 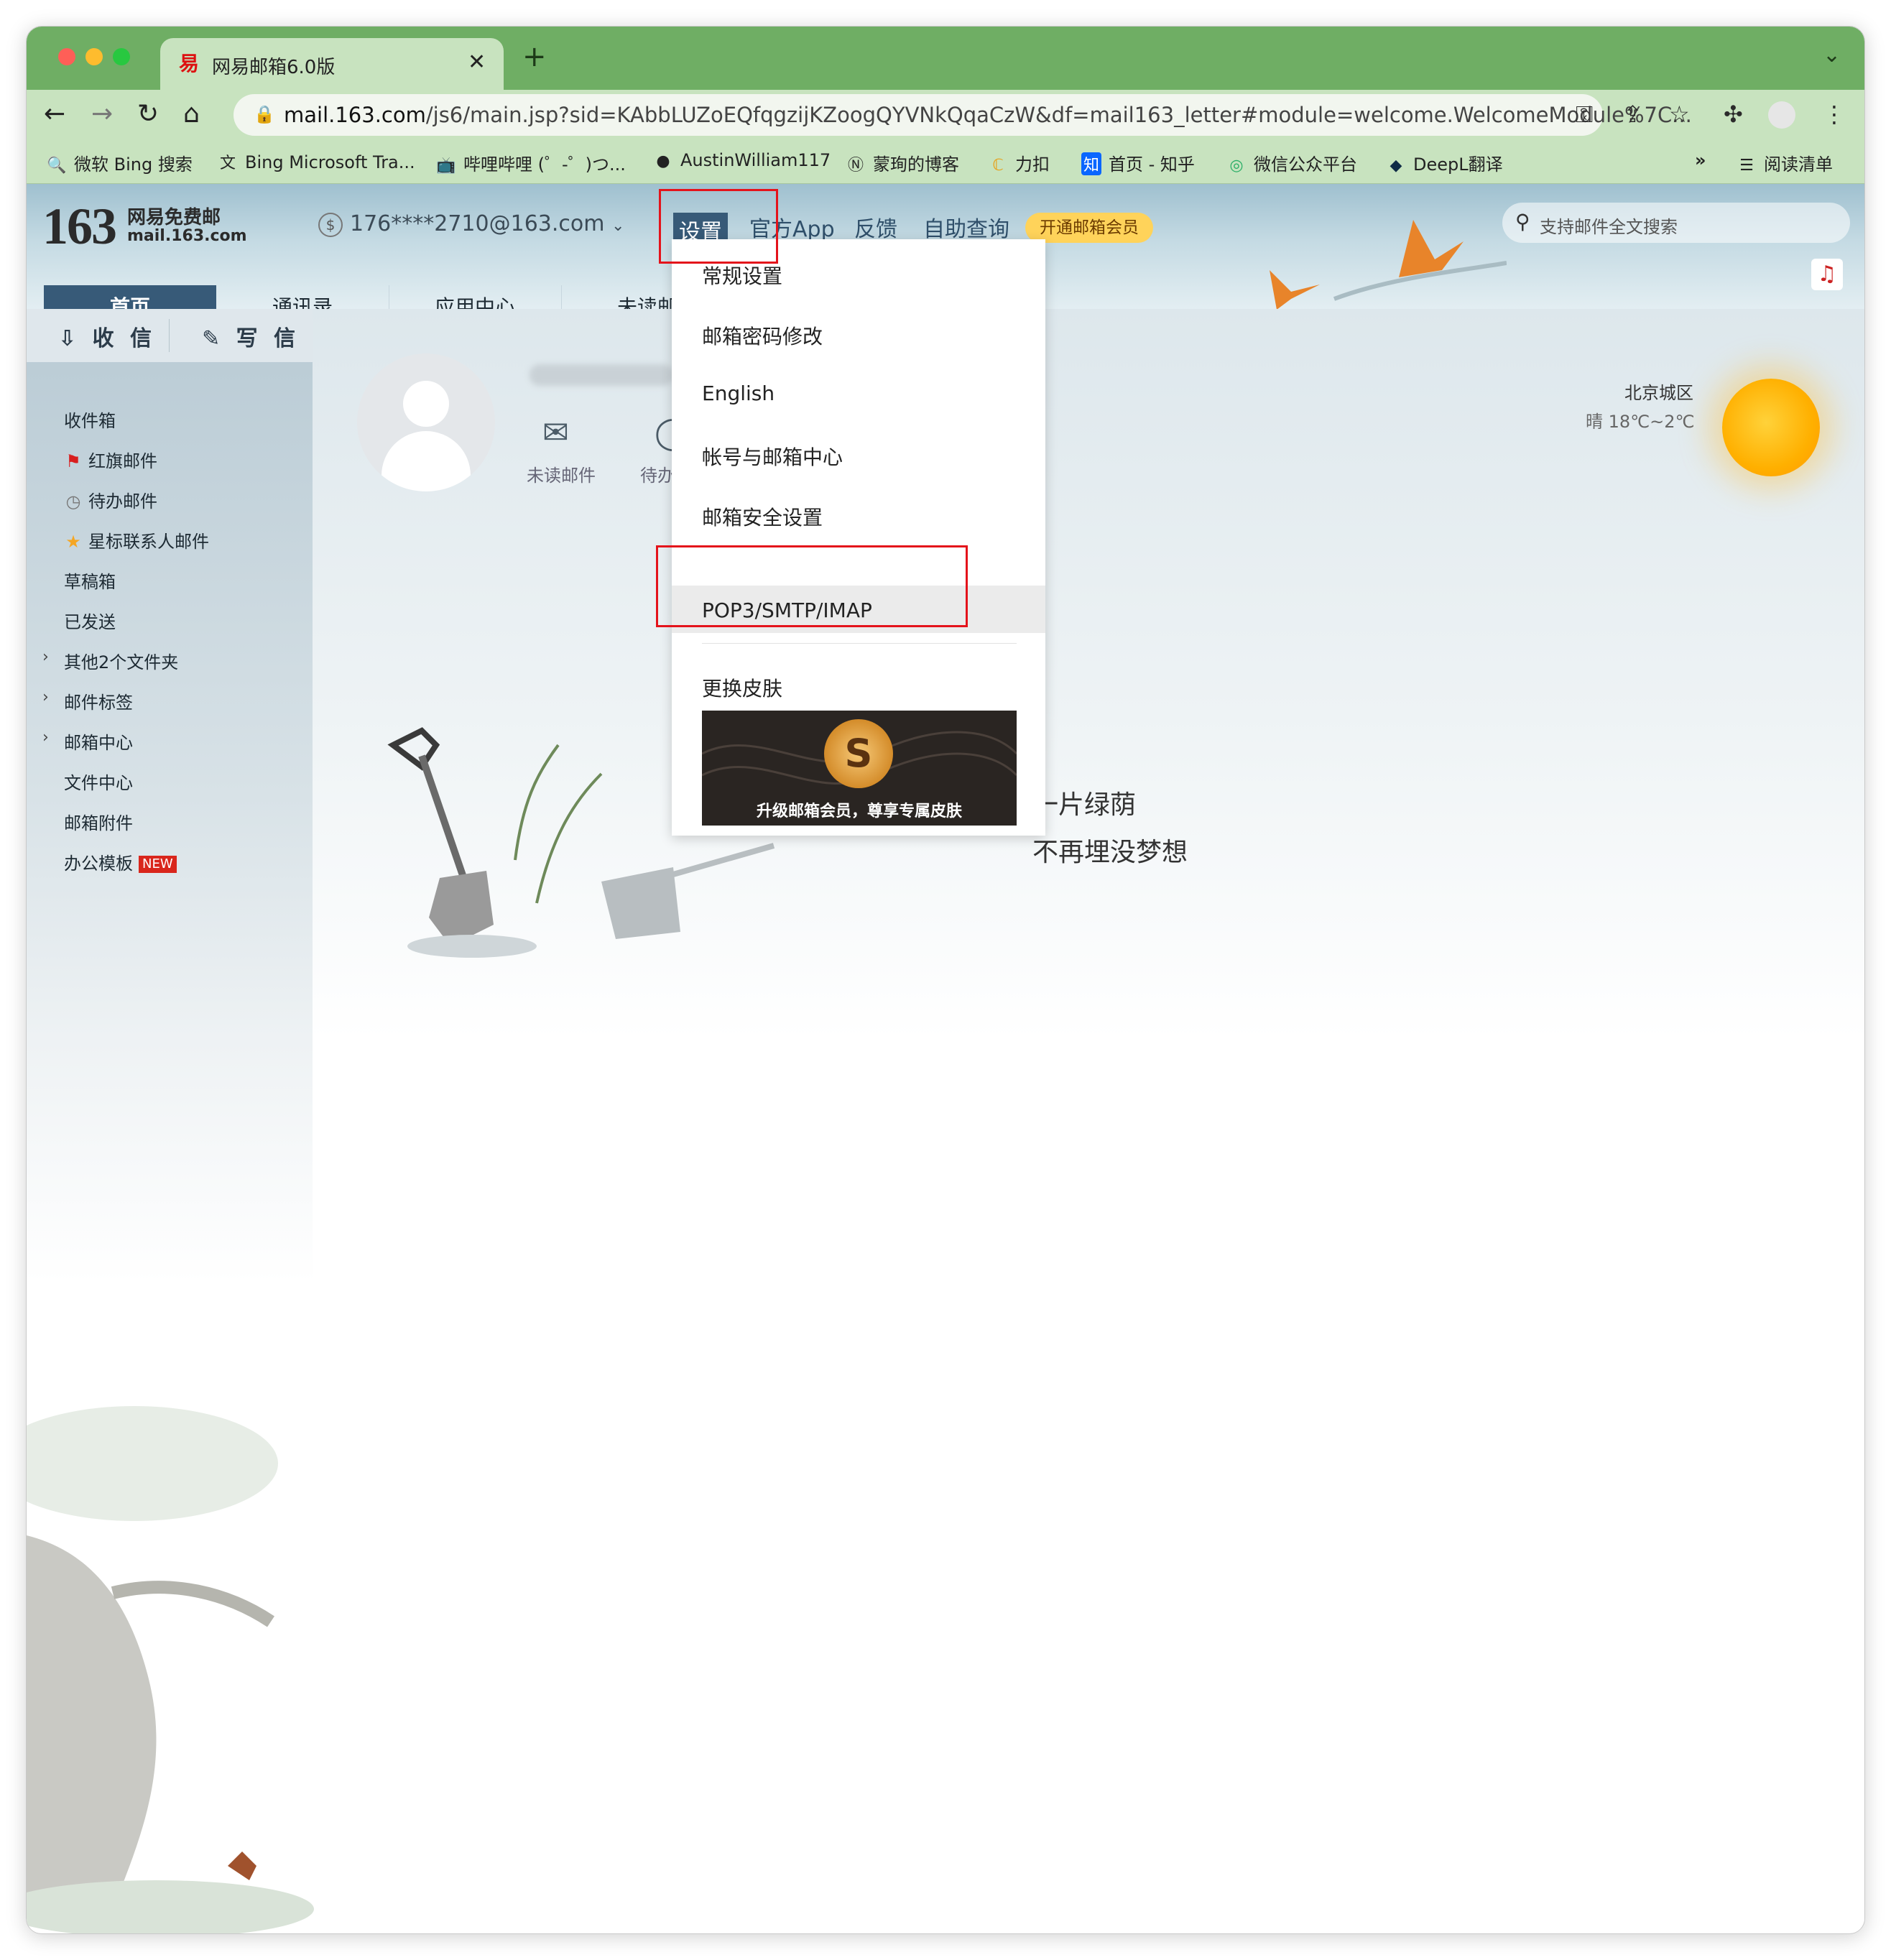 I want to click on reading-list-button: ☰ 阅读清单, so click(x=1785, y=163).